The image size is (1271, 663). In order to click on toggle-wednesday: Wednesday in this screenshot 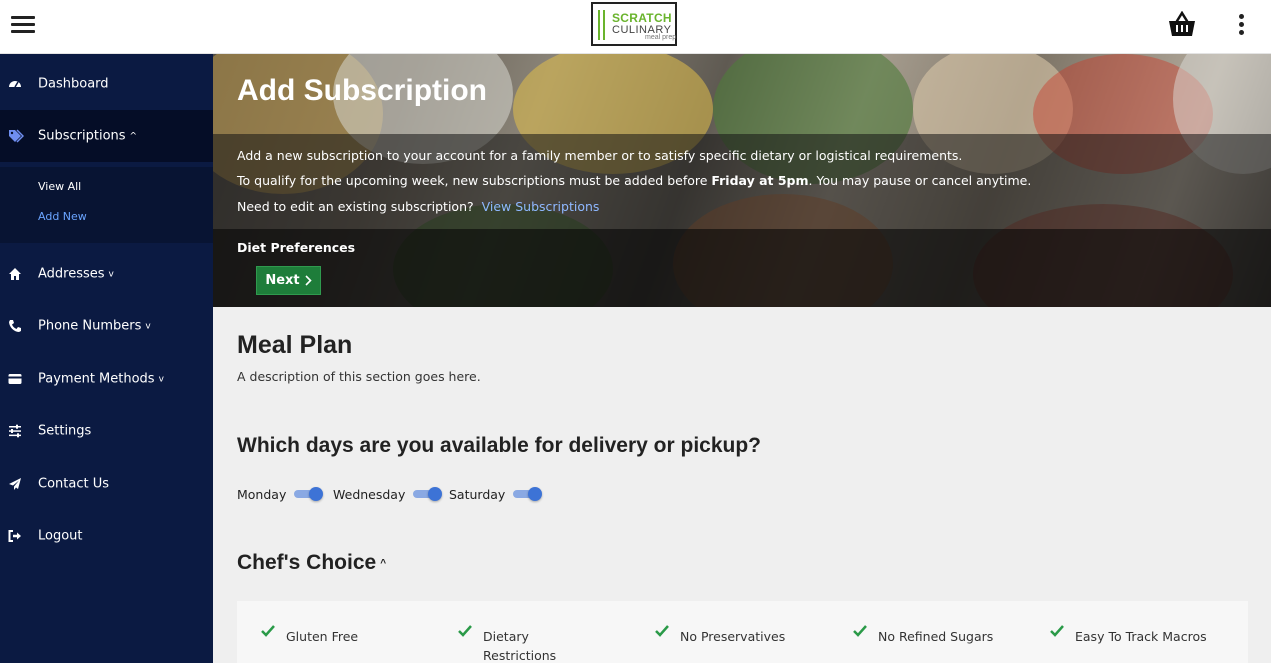, I will do `click(388, 494)`.